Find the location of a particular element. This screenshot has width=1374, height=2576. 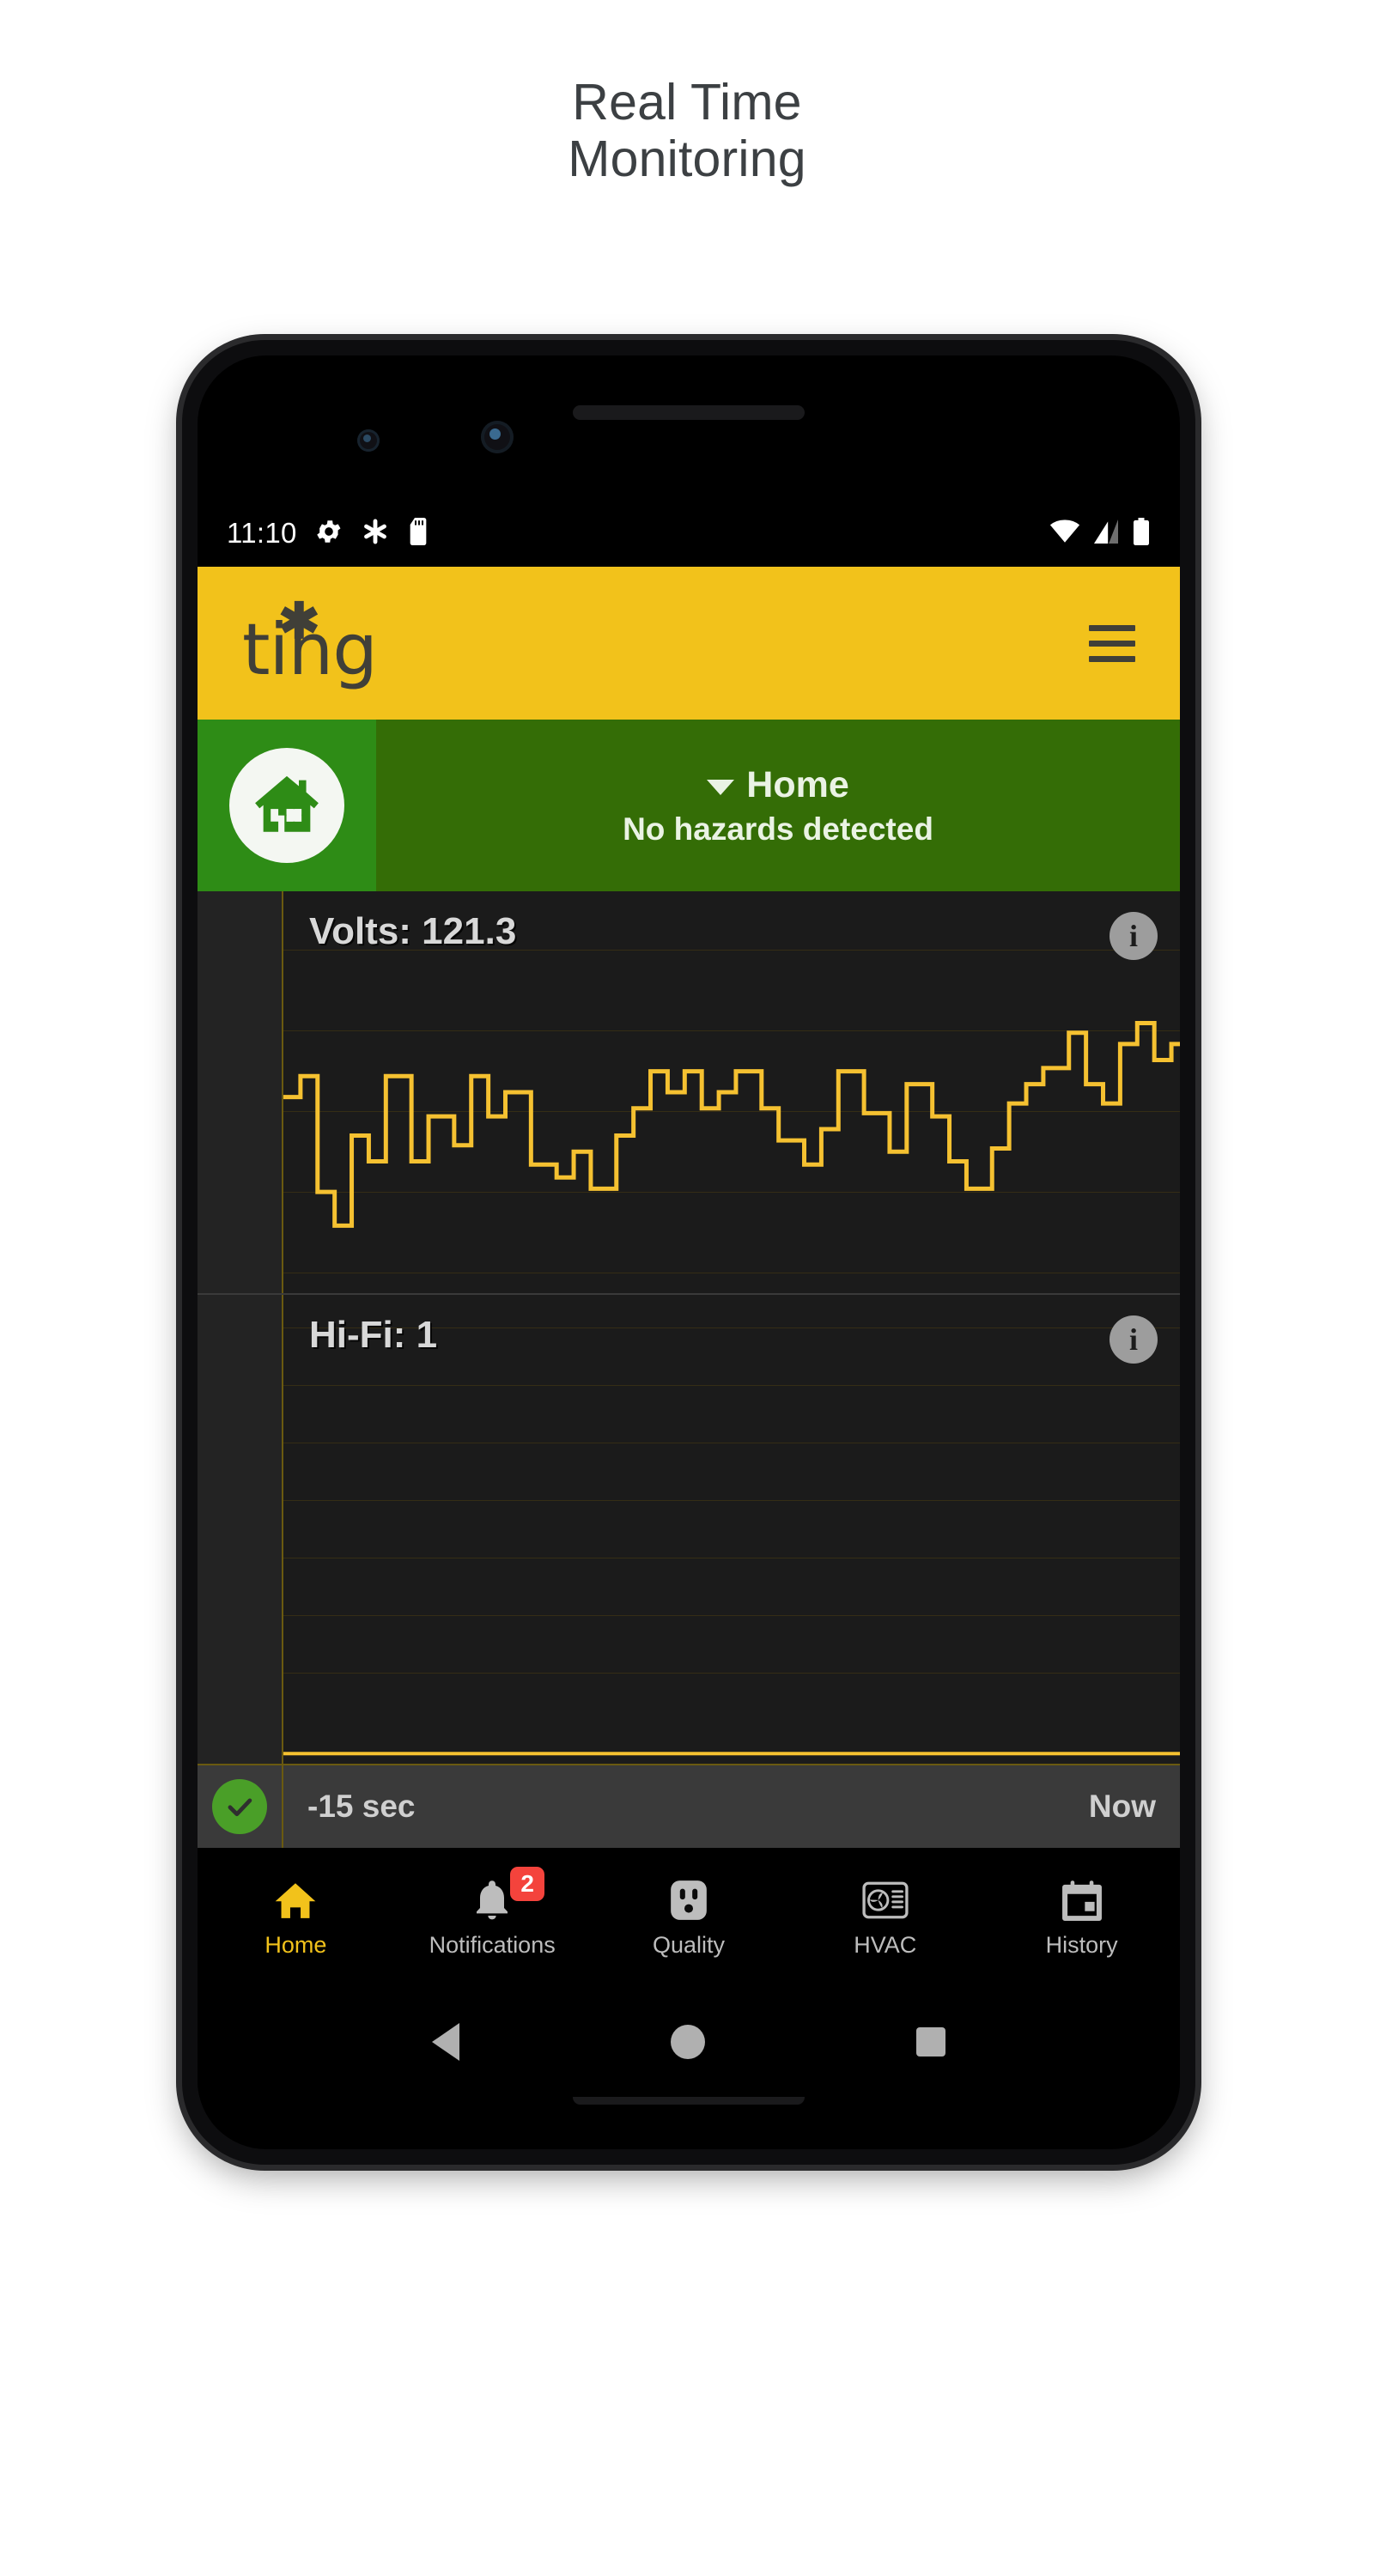

connection-status is located at coordinates (240, 1806).